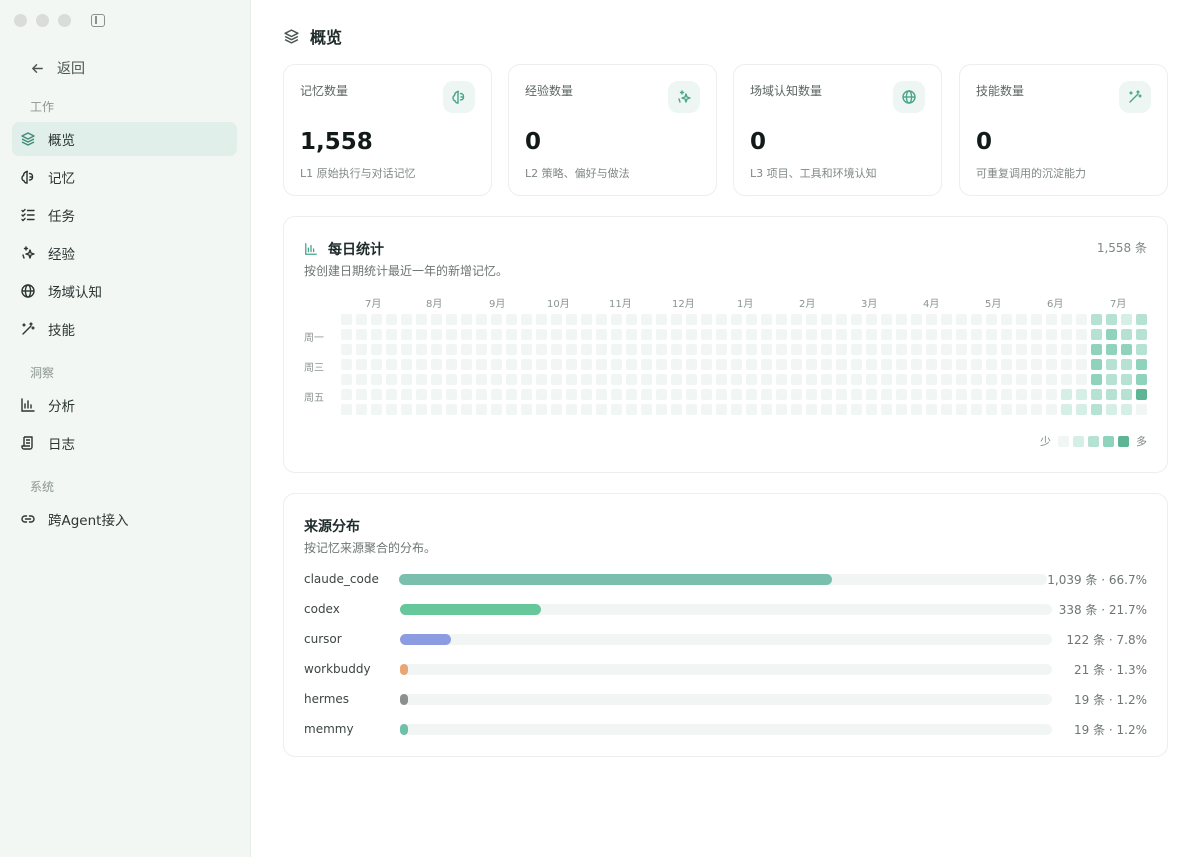 This screenshot has height=857, width=1200. What do you see at coordinates (1045, 441) in the screenshot?
I see `legend-less-label: 少` at bounding box center [1045, 441].